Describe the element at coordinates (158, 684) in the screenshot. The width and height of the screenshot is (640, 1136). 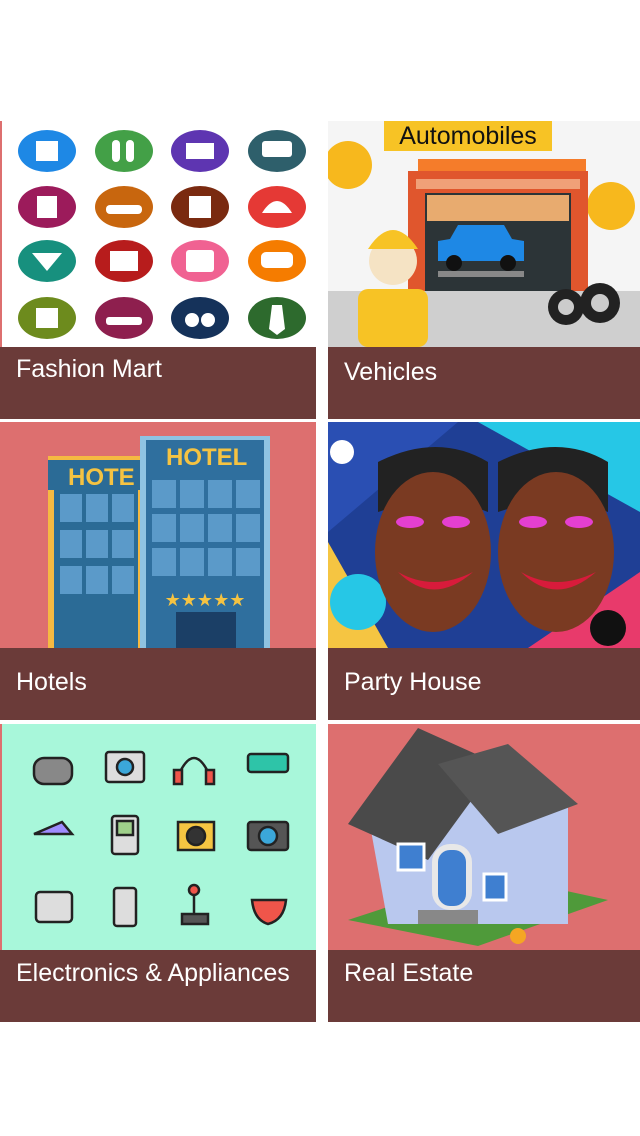
I see `tile-caption: Hotels` at that location.